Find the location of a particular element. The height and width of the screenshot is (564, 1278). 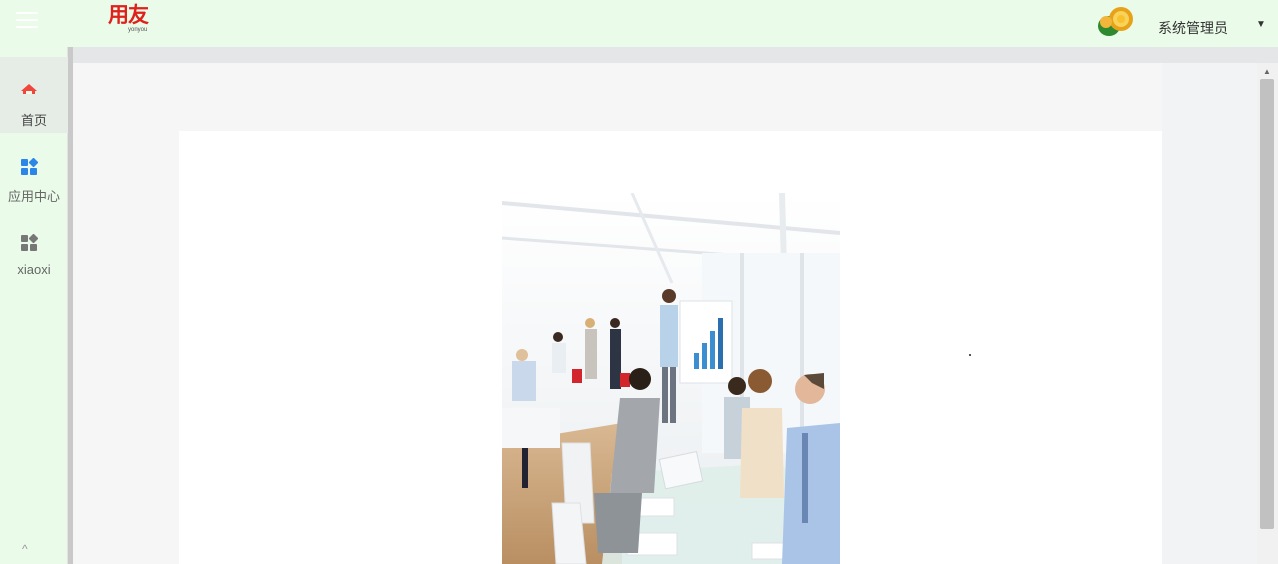

username: 系统管理员 is located at coordinates (1193, 28).